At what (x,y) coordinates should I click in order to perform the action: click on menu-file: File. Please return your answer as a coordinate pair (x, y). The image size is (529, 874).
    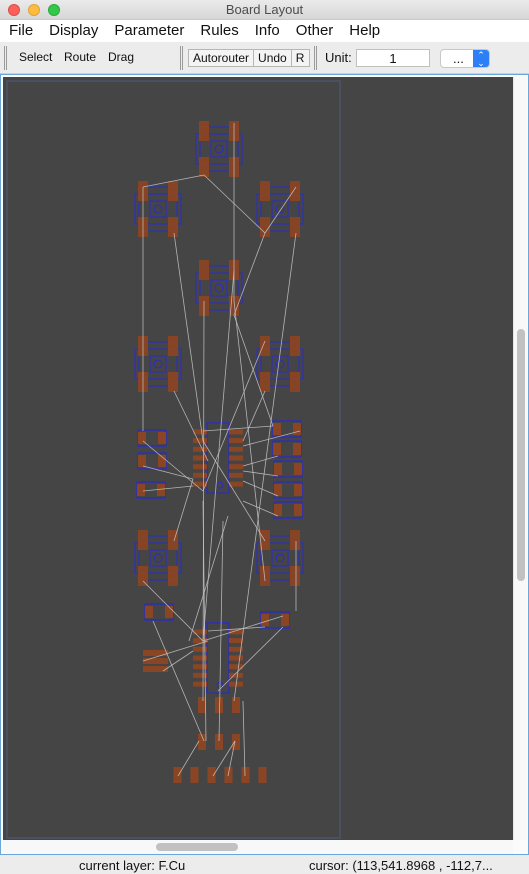
    Looking at the image, I should click on (20, 31).